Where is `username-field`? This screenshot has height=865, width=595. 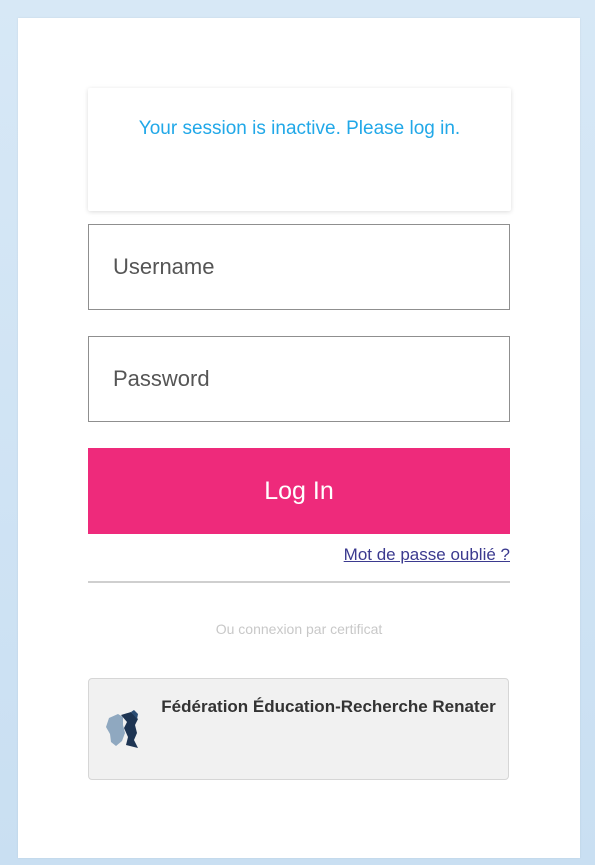 username-field is located at coordinates (299, 267).